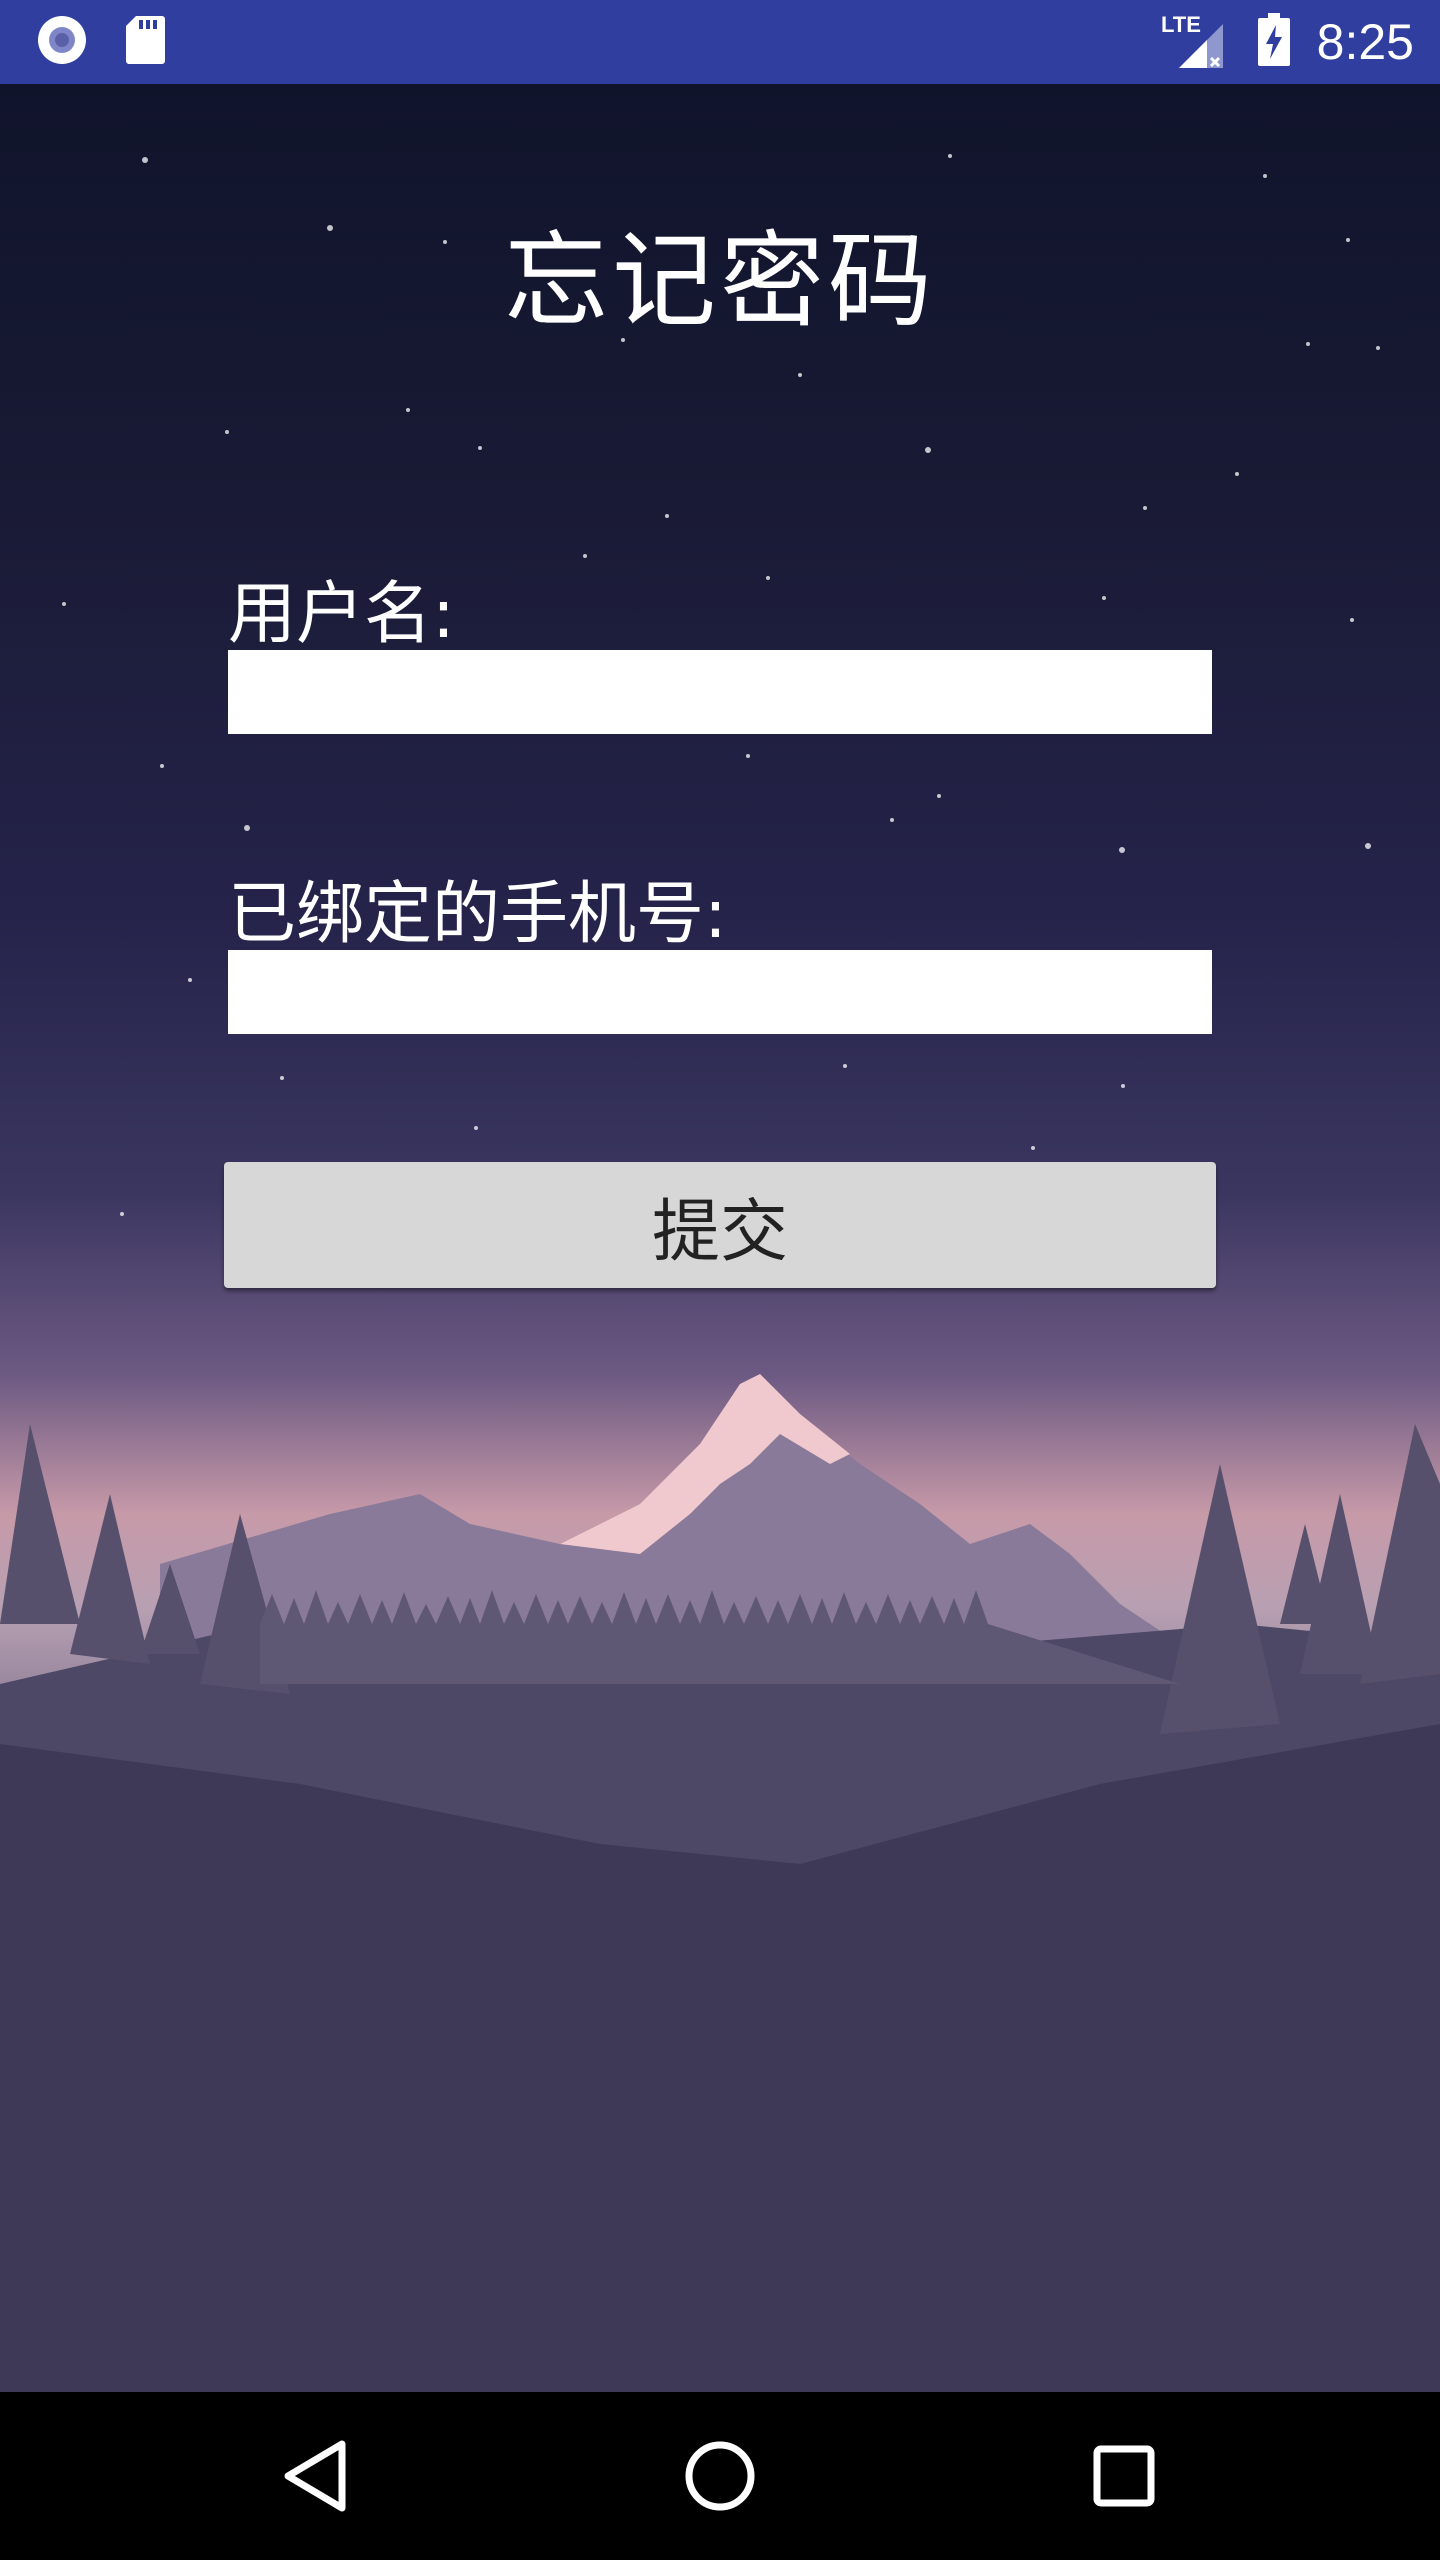  Describe the element at coordinates (341, 614) in the screenshot. I see `username-label: 用户名:` at that location.